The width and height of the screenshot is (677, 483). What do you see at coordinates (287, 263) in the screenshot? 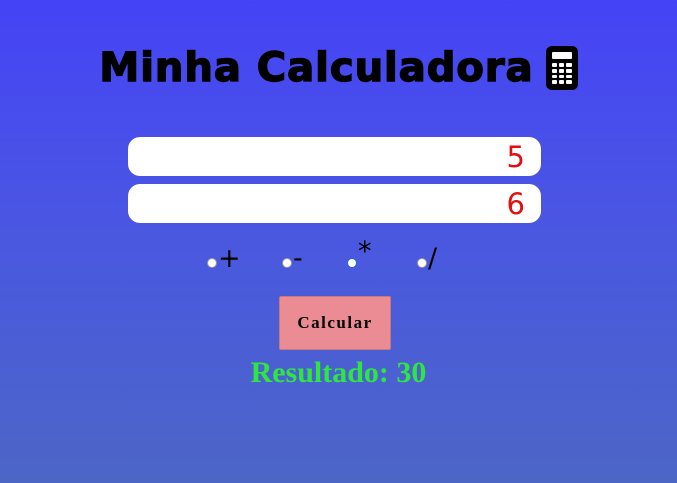
I see `subtract-radio` at bounding box center [287, 263].